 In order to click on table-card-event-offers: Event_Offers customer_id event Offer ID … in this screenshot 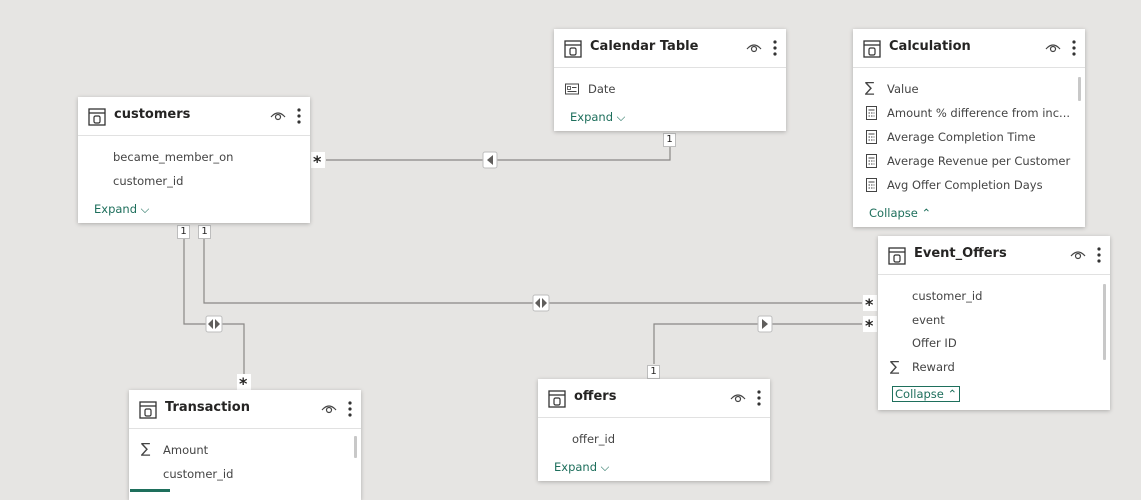, I will do `click(994, 323)`.